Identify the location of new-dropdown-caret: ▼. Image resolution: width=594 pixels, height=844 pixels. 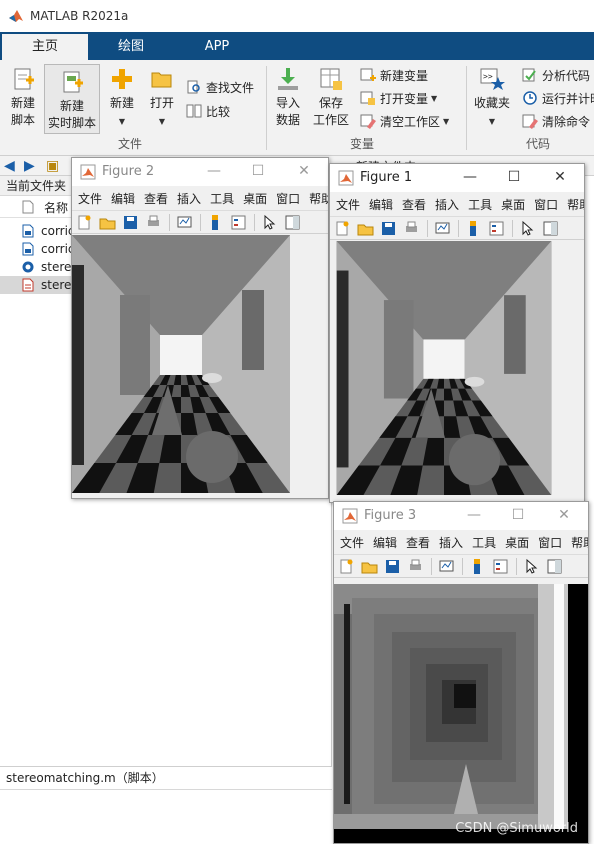
(122, 121).